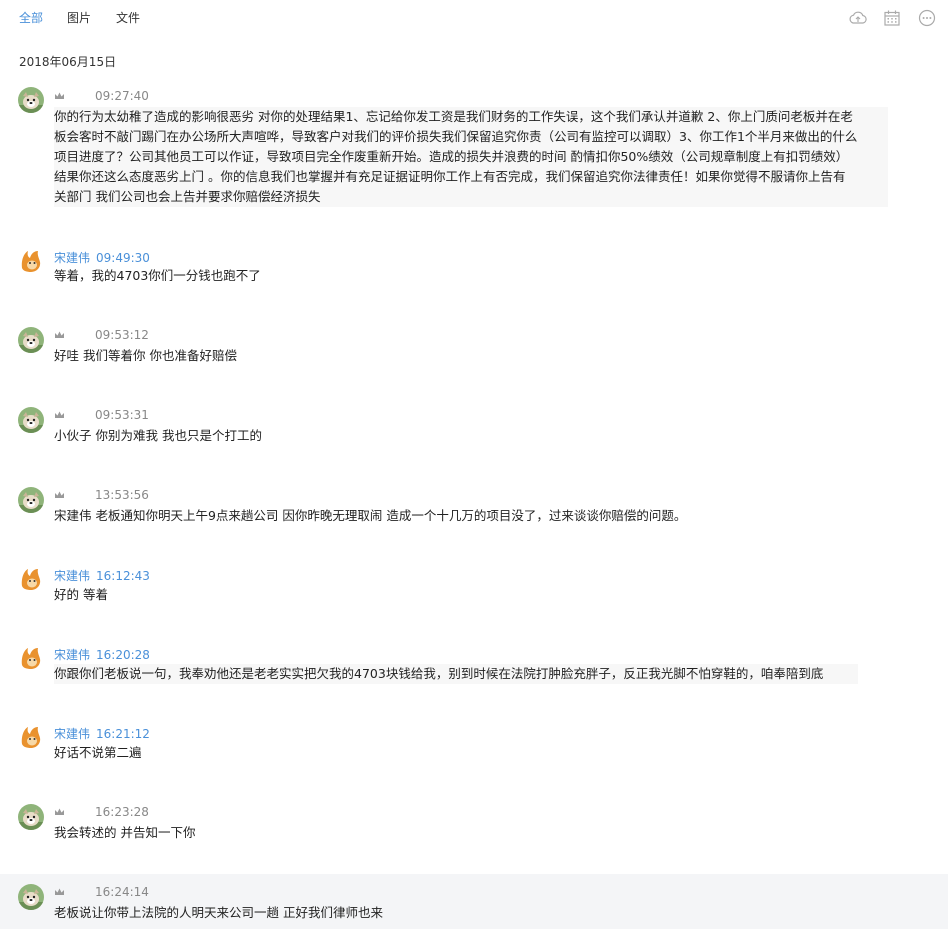  Describe the element at coordinates (187, 196) in the screenshot. I see `message-line: 关部门 我们公司也会上告并要求你赔偿经济损失` at that location.